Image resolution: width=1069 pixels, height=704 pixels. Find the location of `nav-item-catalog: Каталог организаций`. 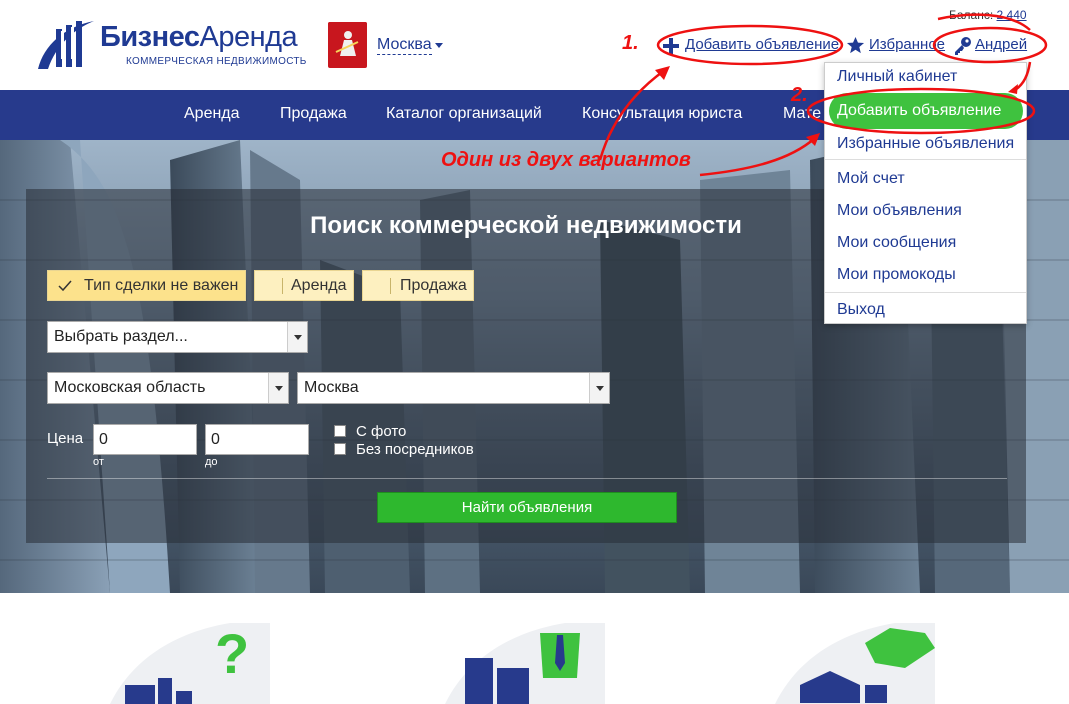

nav-item-catalog: Каталог организаций is located at coordinates (464, 114).